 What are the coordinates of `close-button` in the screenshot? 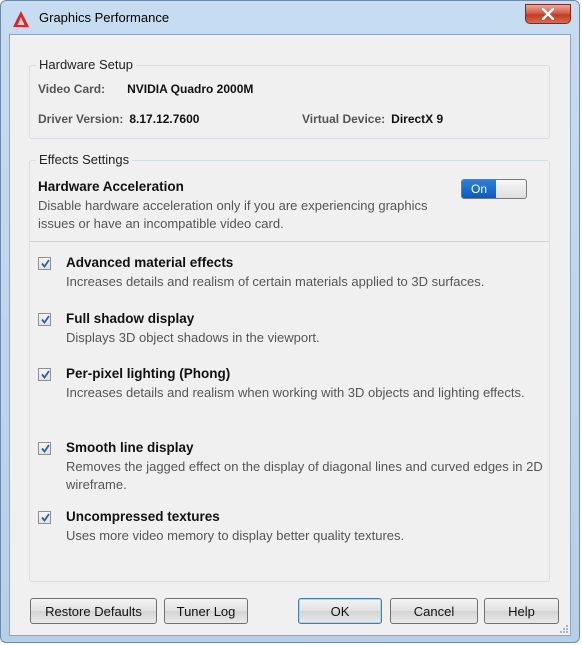 It's located at (548, 14).